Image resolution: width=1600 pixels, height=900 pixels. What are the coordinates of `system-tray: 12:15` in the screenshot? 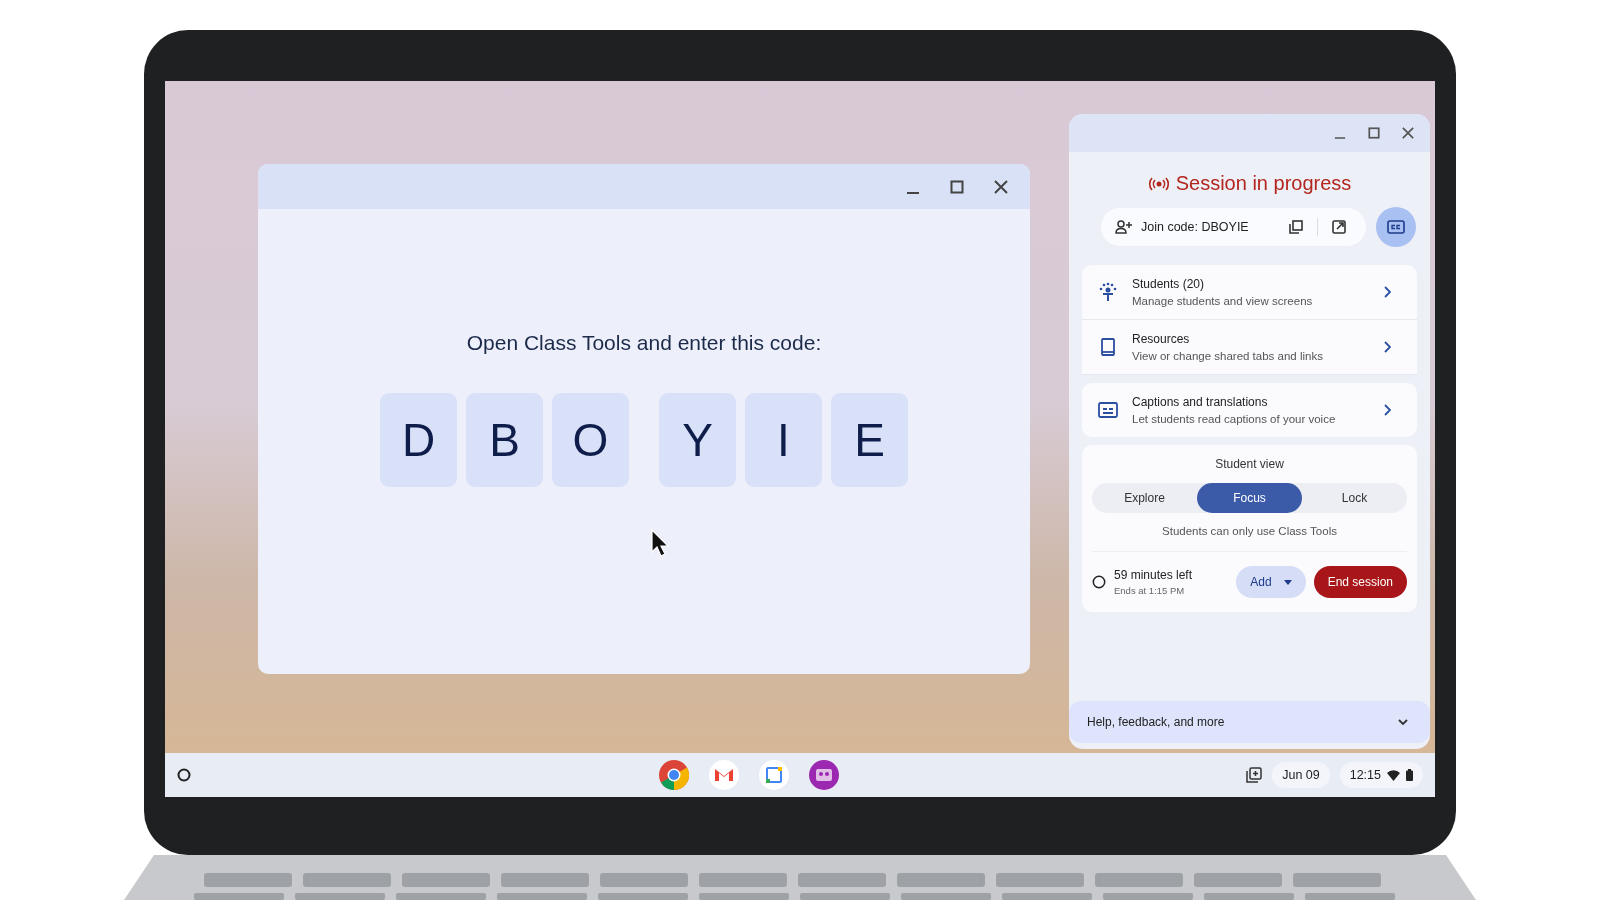 It's located at (1381, 775).